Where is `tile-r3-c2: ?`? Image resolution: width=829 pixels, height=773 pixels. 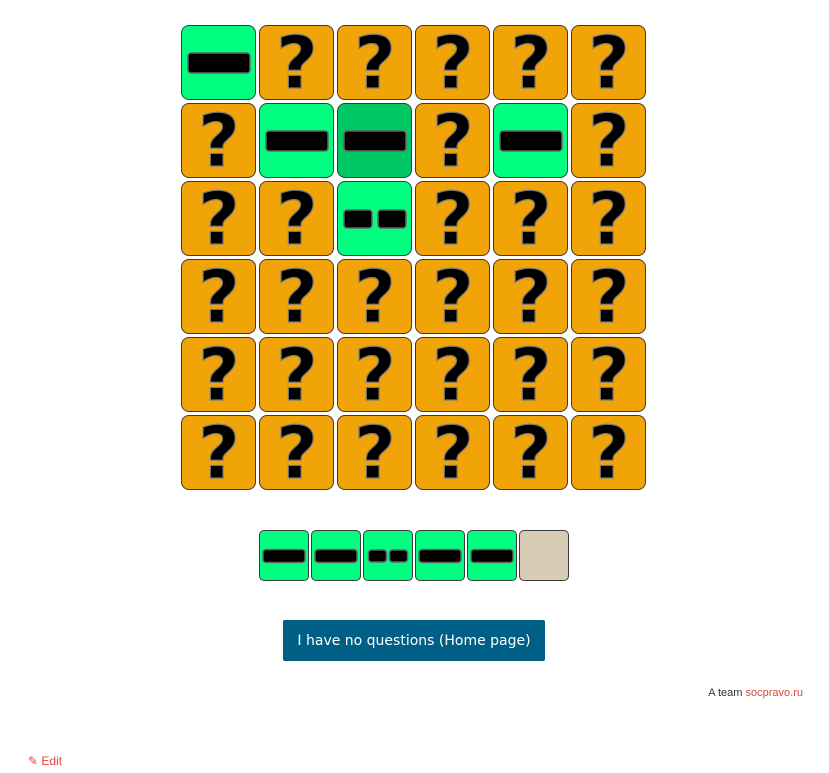 tile-r3-c2: ? is located at coordinates (296, 218).